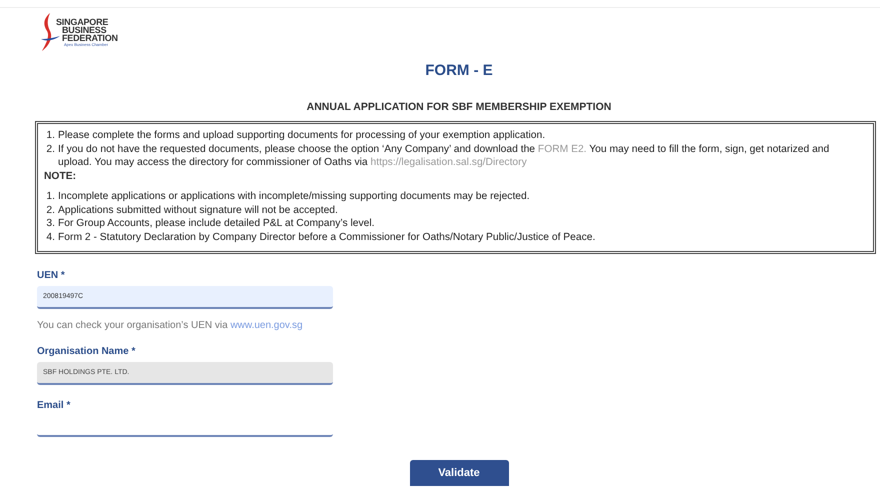 This screenshot has width=880, height=488. What do you see at coordinates (170, 325) in the screenshot?
I see `help-text: You can check your organisation’s UEN via www.uen.gov.sg` at bounding box center [170, 325].